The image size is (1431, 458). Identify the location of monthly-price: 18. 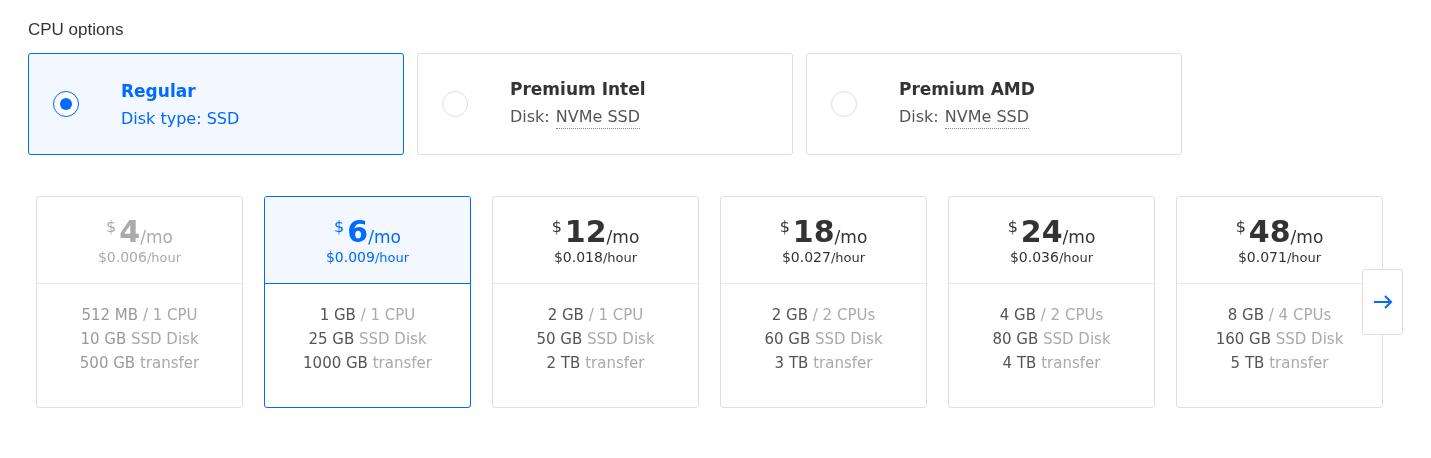
(813, 232).